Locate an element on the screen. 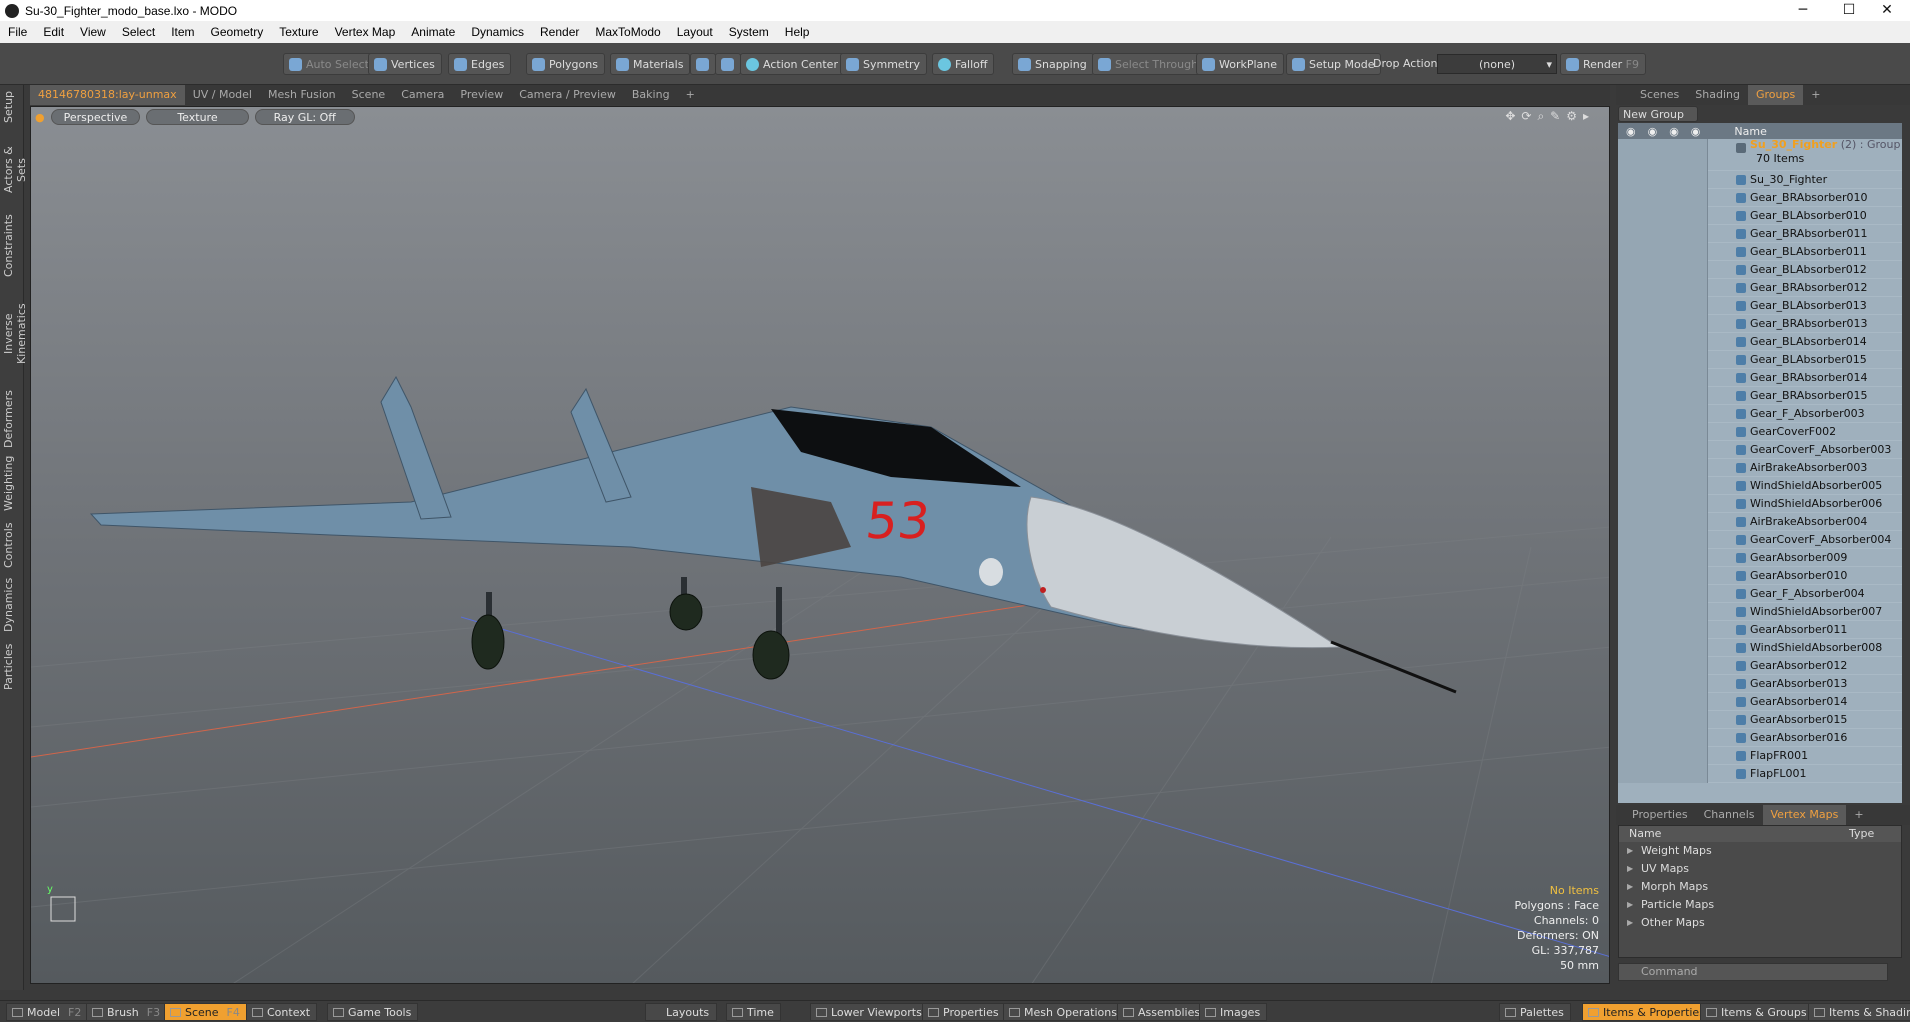 The width and height of the screenshot is (1910, 1022). vm-morph-maps: Morph Maps is located at coordinates (1760, 887).